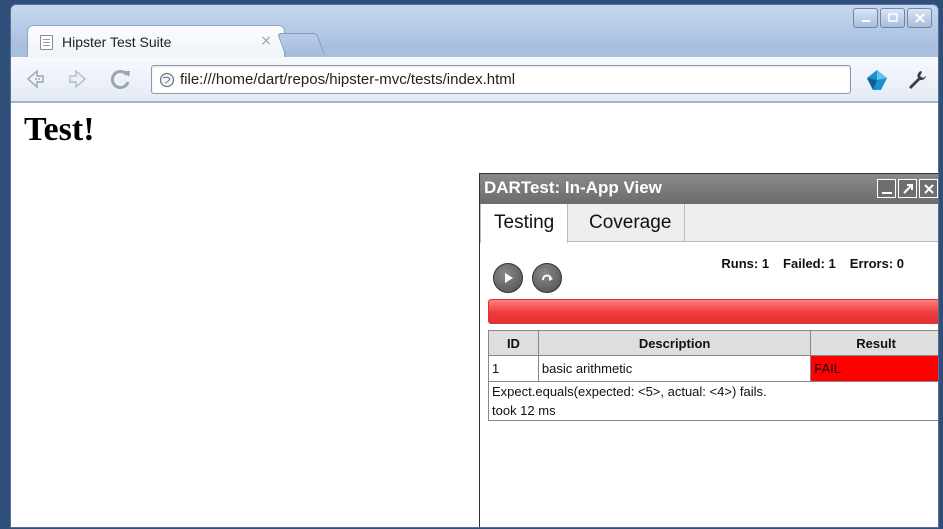  What do you see at coordinates (745, 263) in the screenshot?
I see `runs-count: Runs: 1` at bounding box center [745, 263].